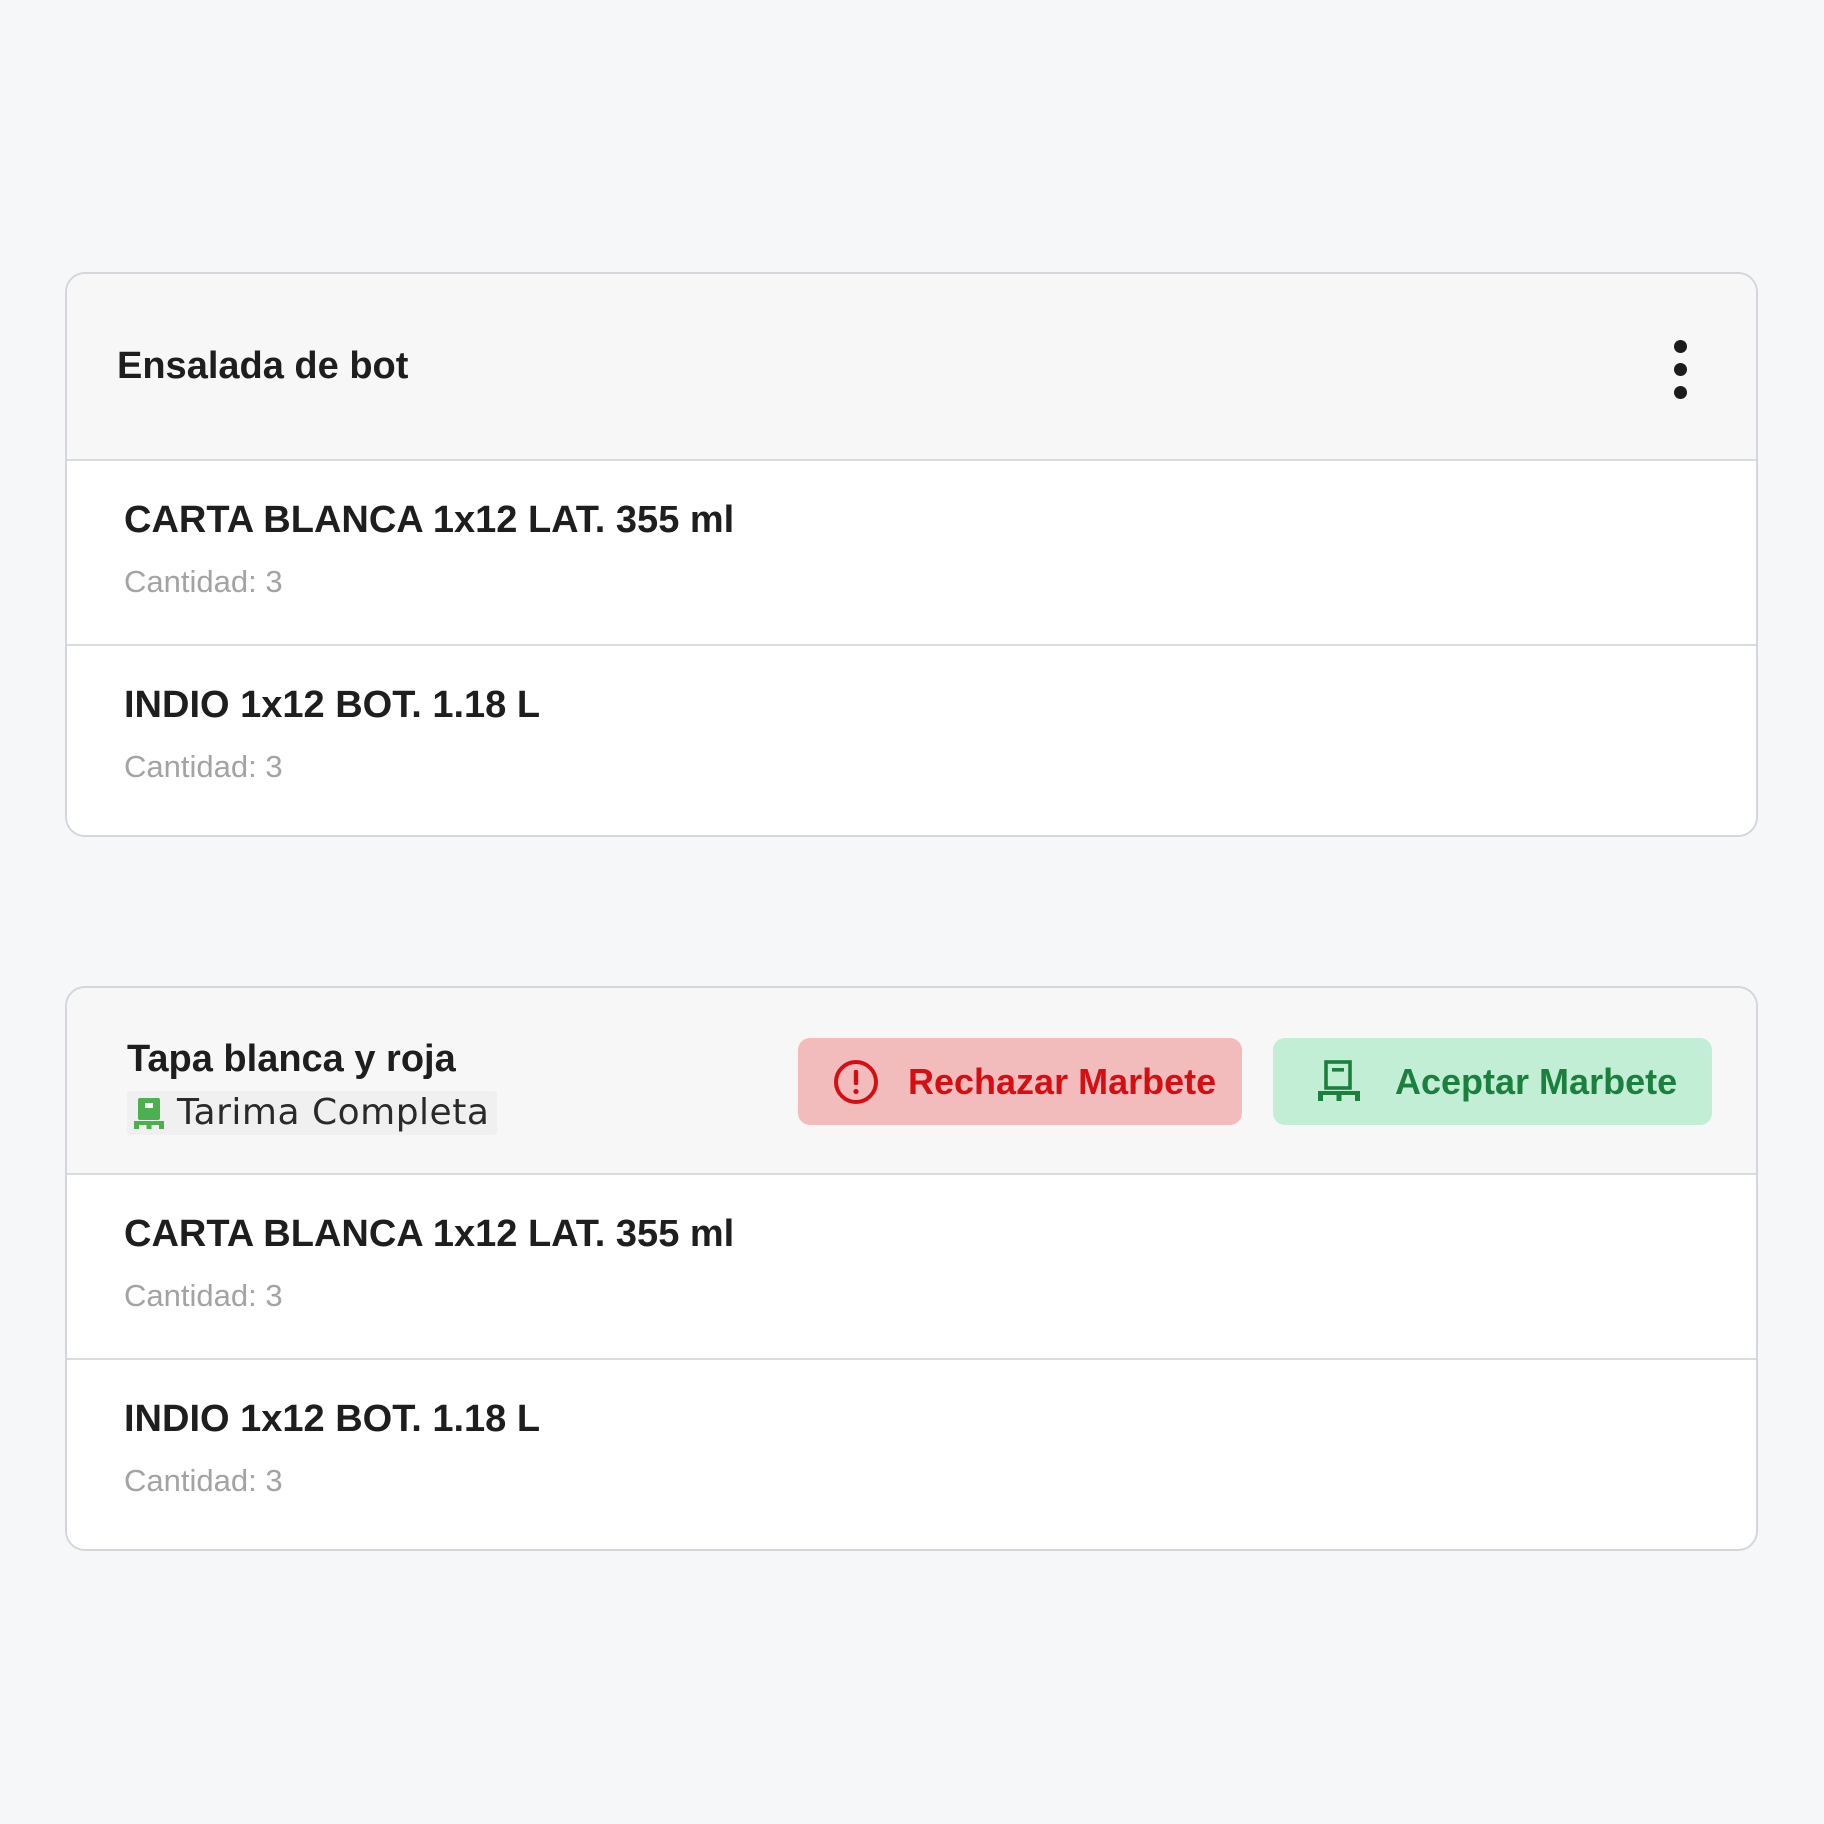  Describe the element at coordinates (1536, 1081) in the screenshot. I see `accept-label-text: Aceptar Marbete` at that location.